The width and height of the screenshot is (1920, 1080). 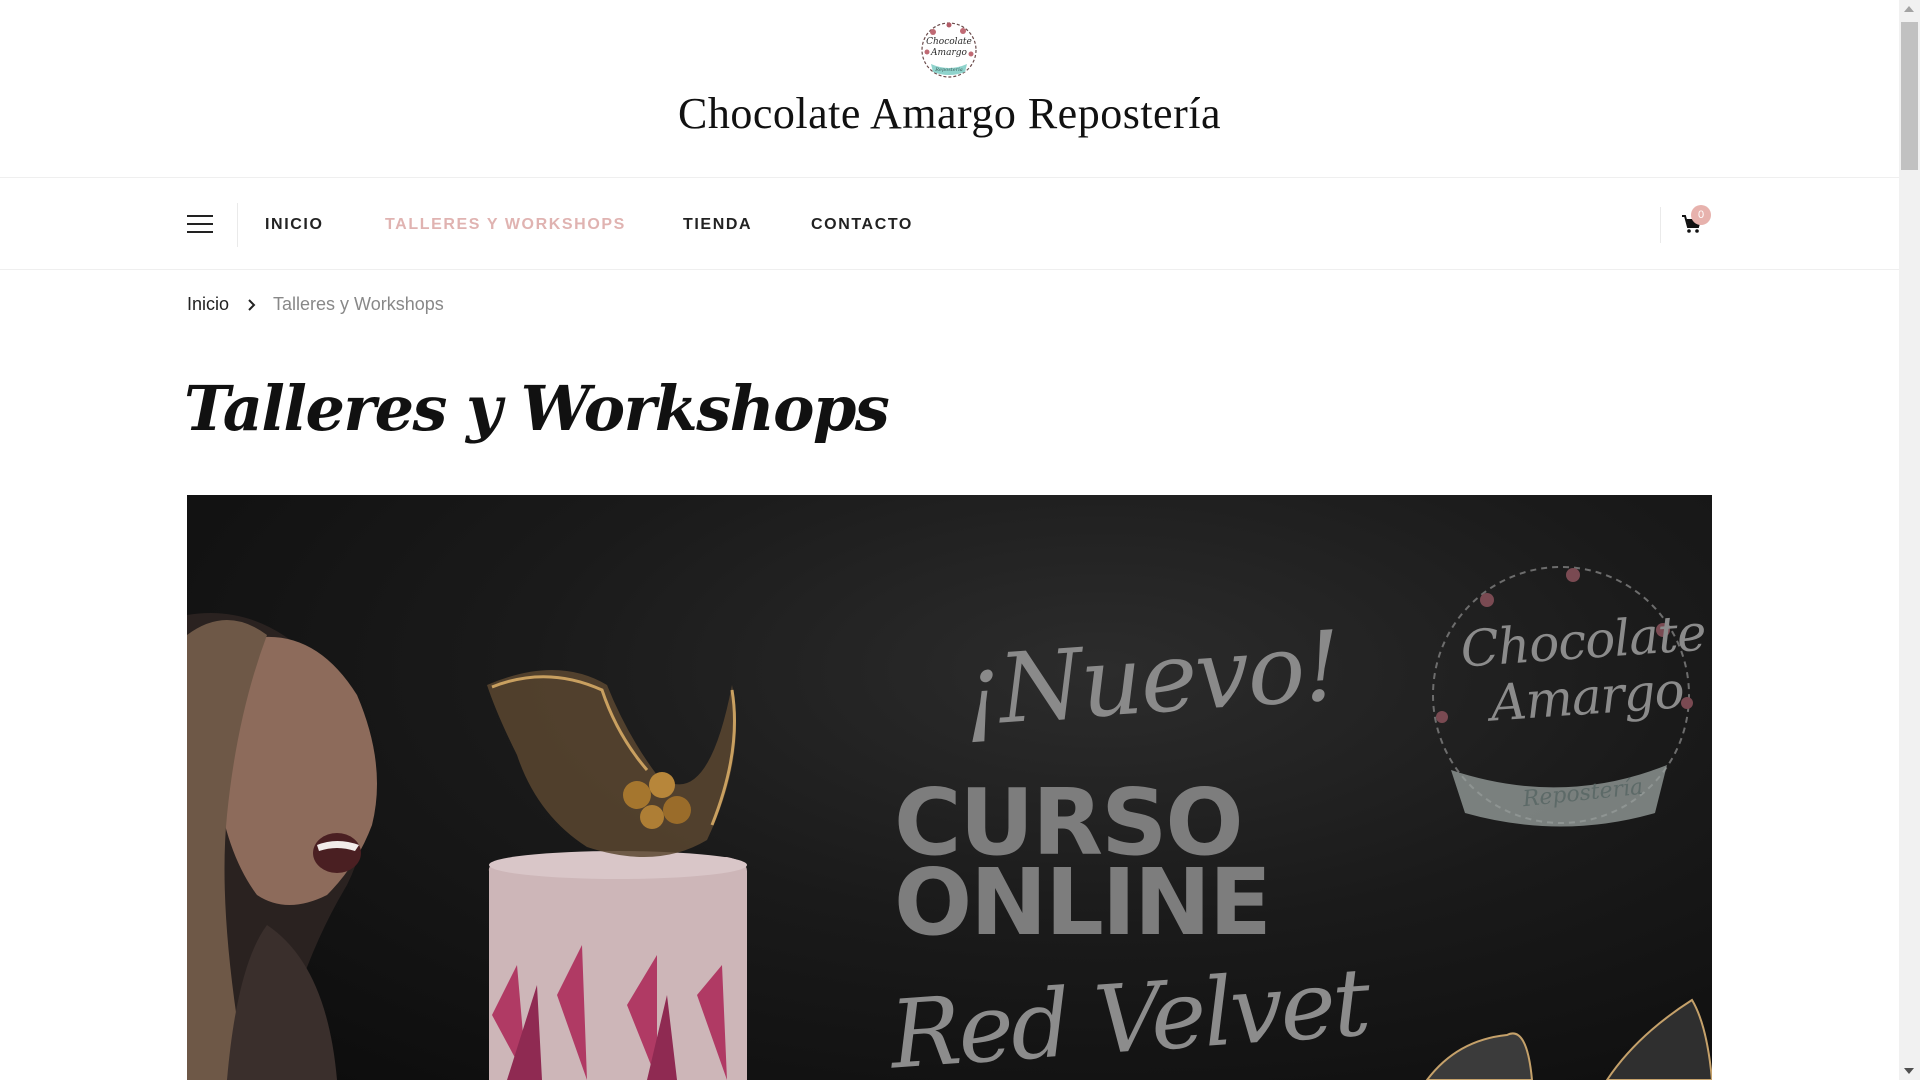 I want to click on svg-text: Amargo, so click(x=948, y=53).